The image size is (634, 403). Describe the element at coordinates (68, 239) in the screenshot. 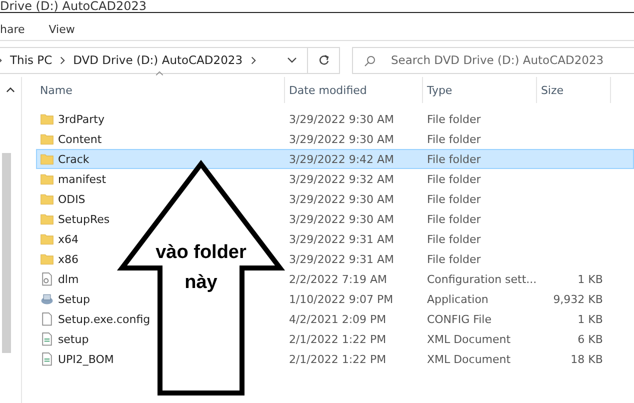

I see `file-name: x64` at that location.